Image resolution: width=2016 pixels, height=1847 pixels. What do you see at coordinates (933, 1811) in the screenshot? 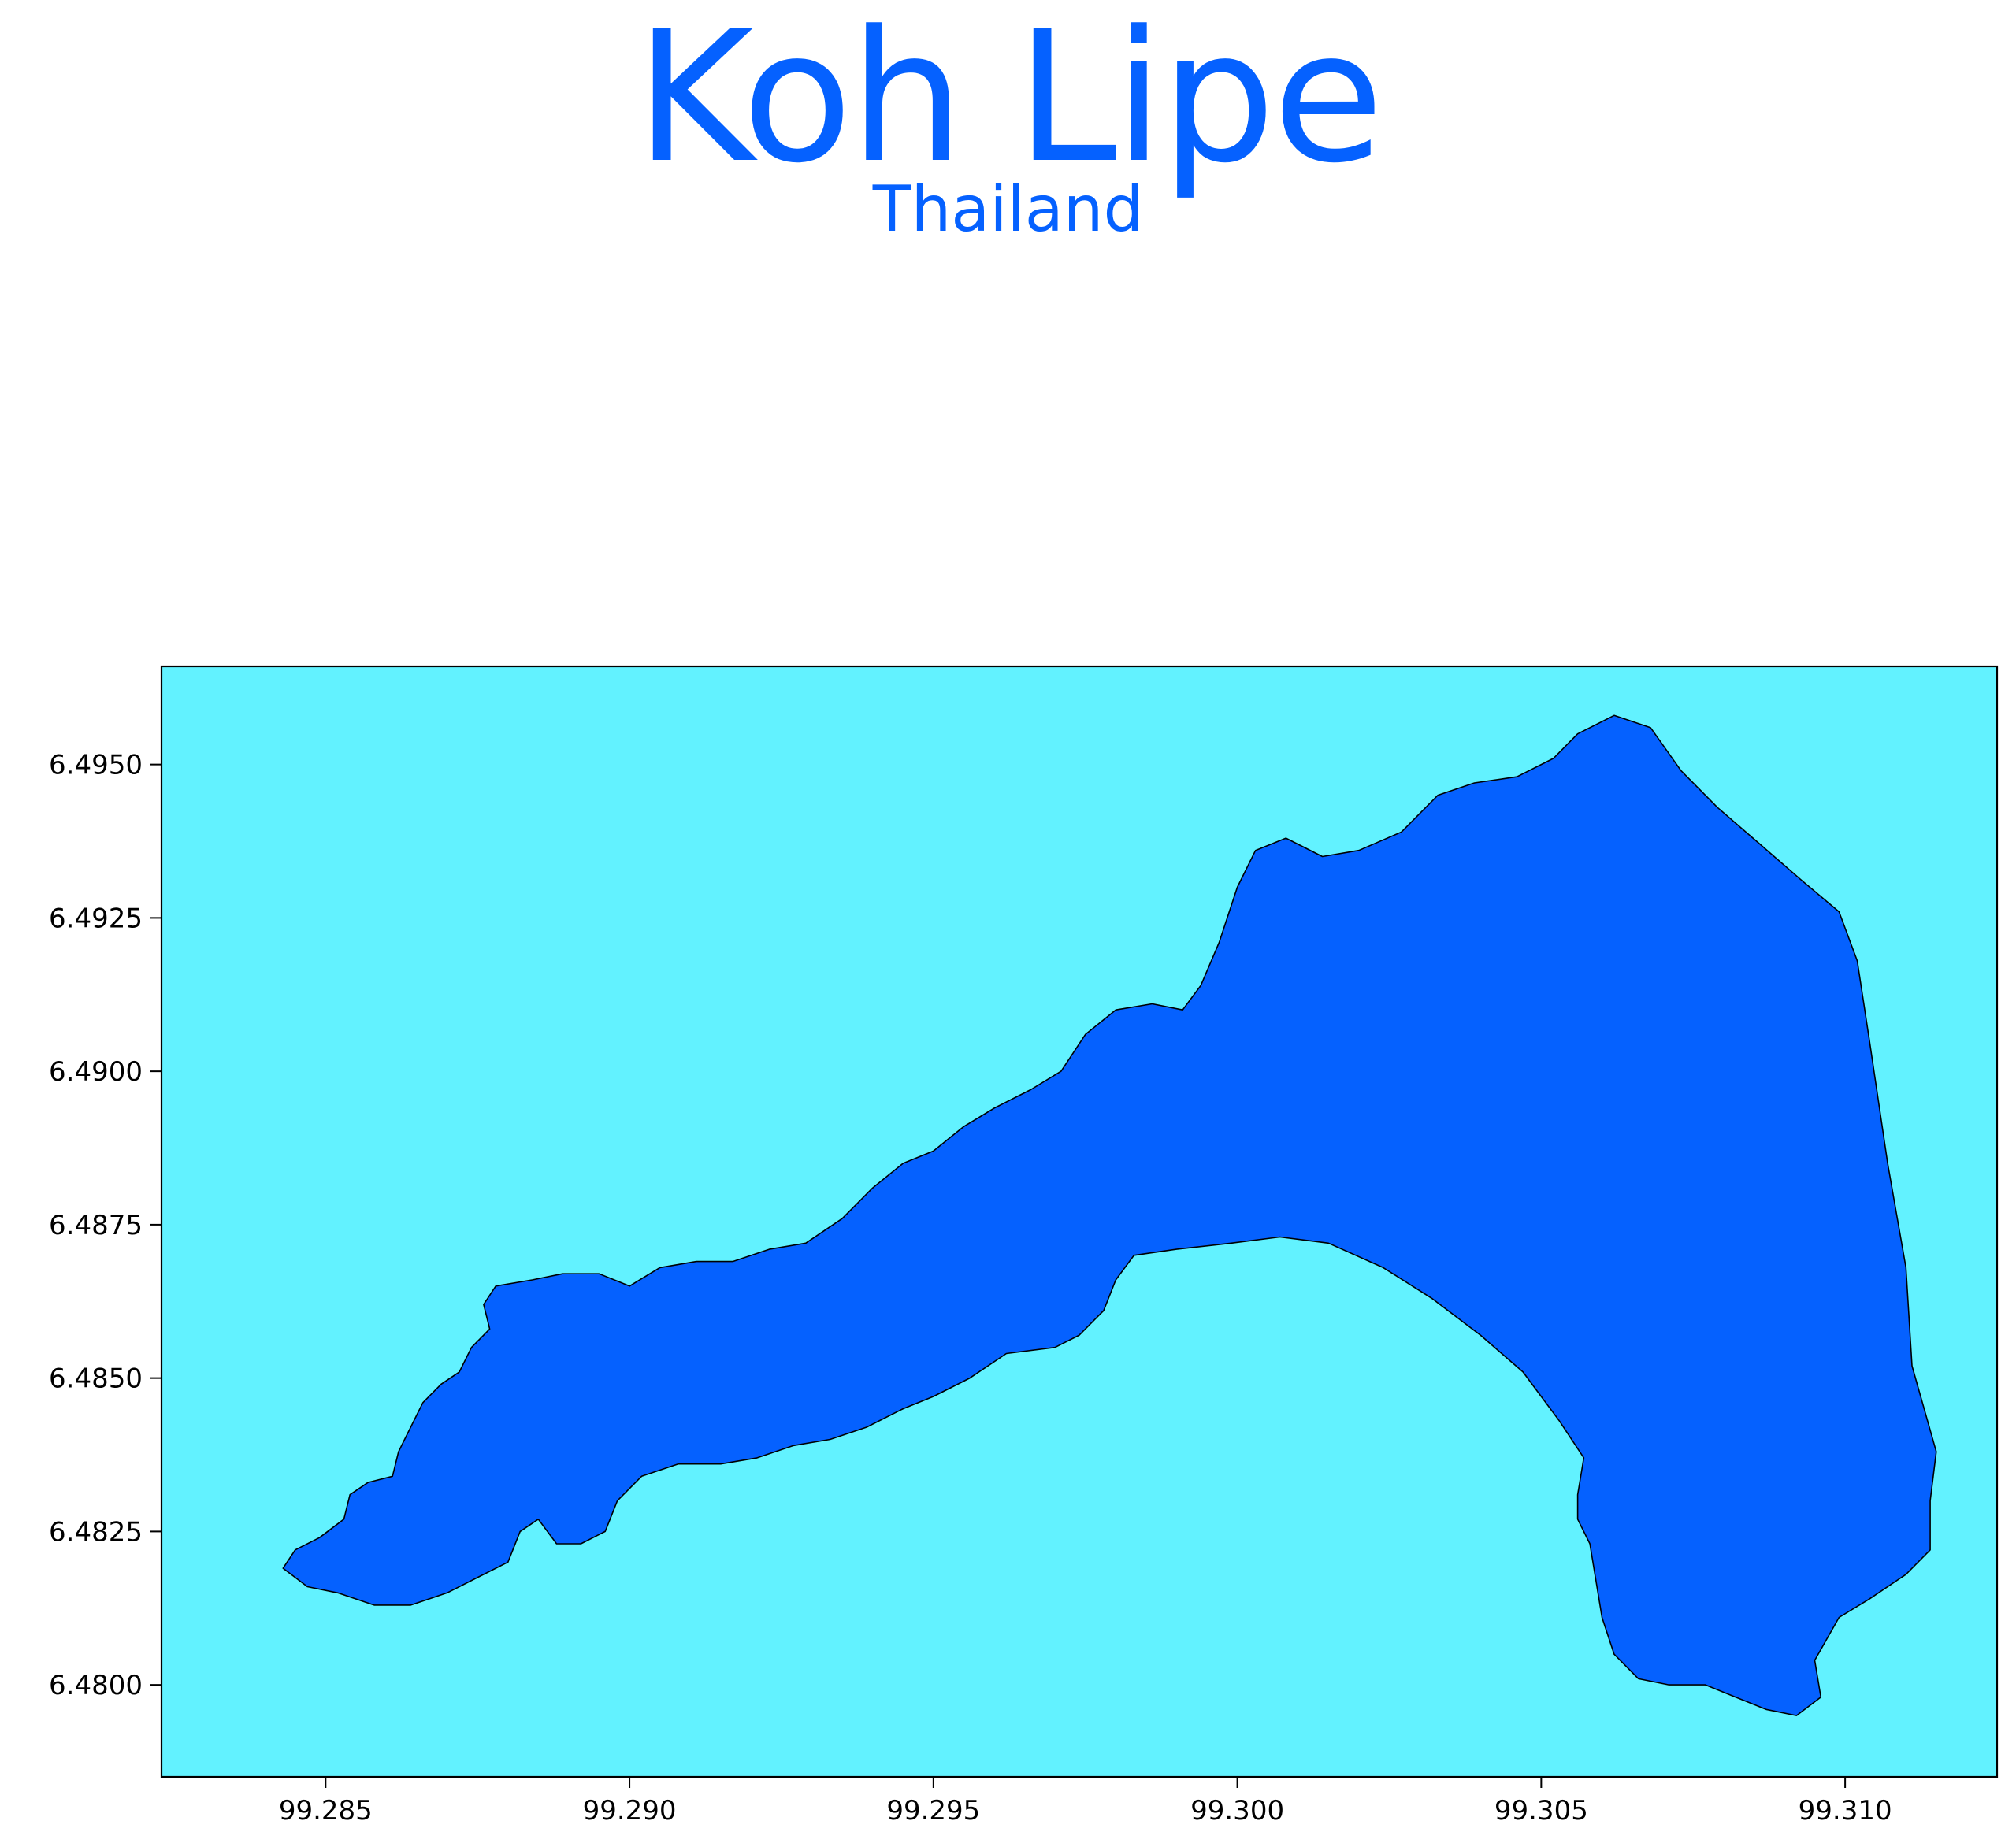
I see `x-tick-label: 99.295` at bounding box center [933, 1811].